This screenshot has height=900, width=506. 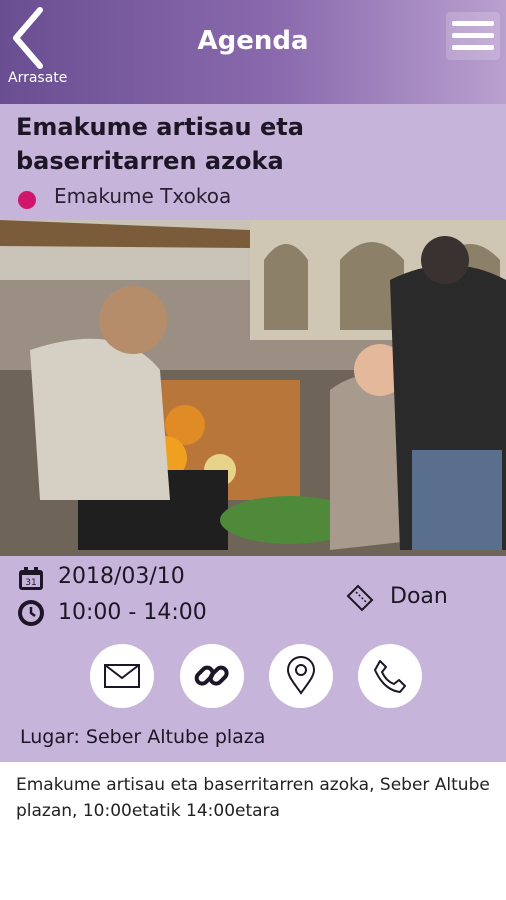 I want to click on category-label: Emakume Txokoa, so click(x=143, y=196).